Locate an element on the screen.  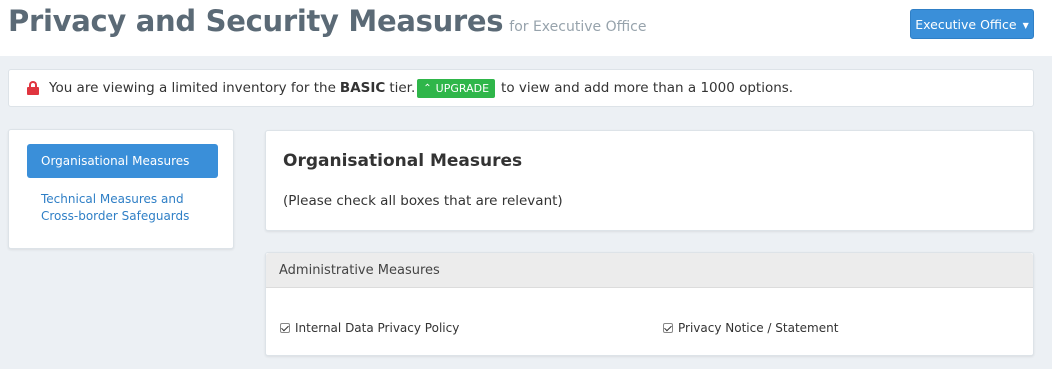
sidebar-item-label: Organisational Measures is located at coordinates (115, 161).